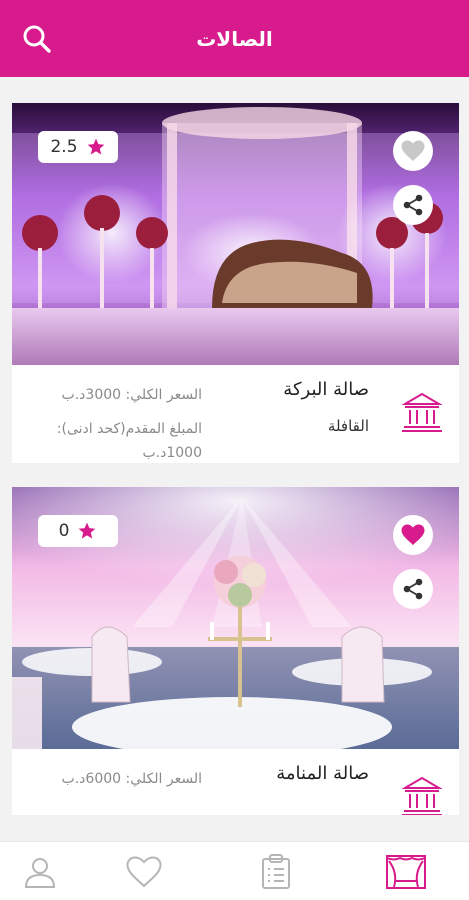 The image size is (469, 900). What do you see at coordinates (129, 441) in the screenshot?
I see `price-deposit: المبلغ المقدم(كحد ادنى): 1000د.ب` at bounding box center [129, 441].